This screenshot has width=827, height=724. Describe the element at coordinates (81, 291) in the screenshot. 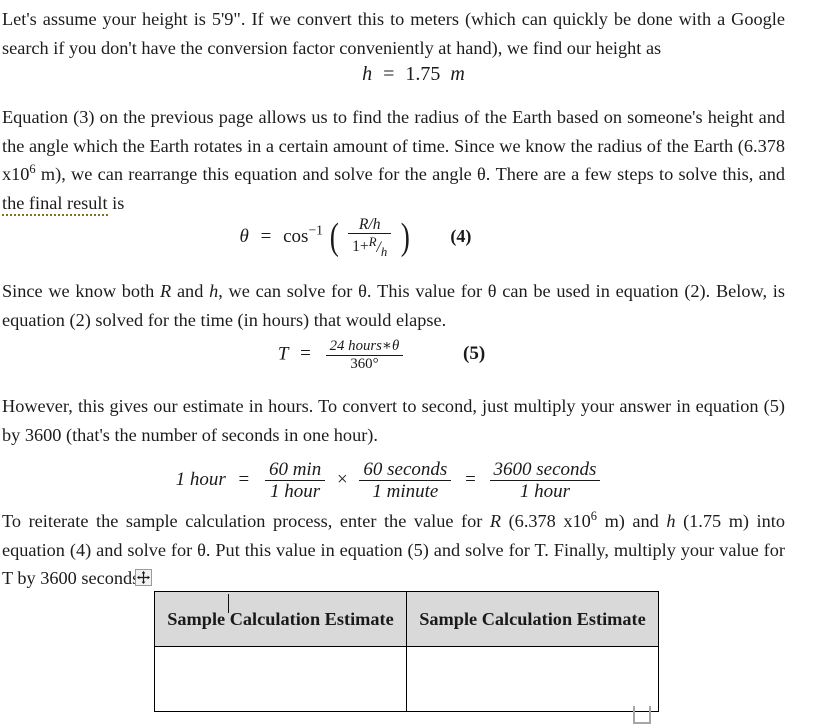

I see `paragraph-solve-text-a: Since we know both` at that location.